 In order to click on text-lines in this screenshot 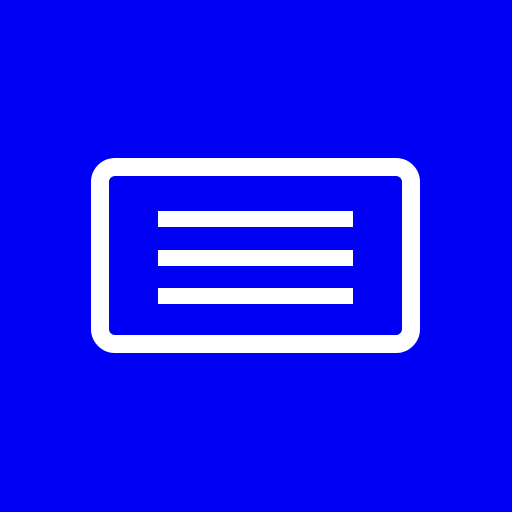, I will do `click(255, 257)`.